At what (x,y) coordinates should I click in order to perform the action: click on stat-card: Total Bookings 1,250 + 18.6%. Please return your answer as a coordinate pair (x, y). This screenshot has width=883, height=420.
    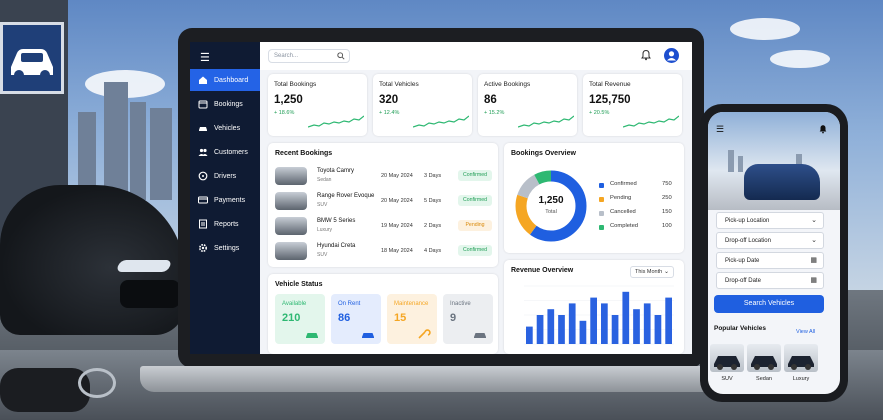
    Looking at the image, I should click on (317, 105).